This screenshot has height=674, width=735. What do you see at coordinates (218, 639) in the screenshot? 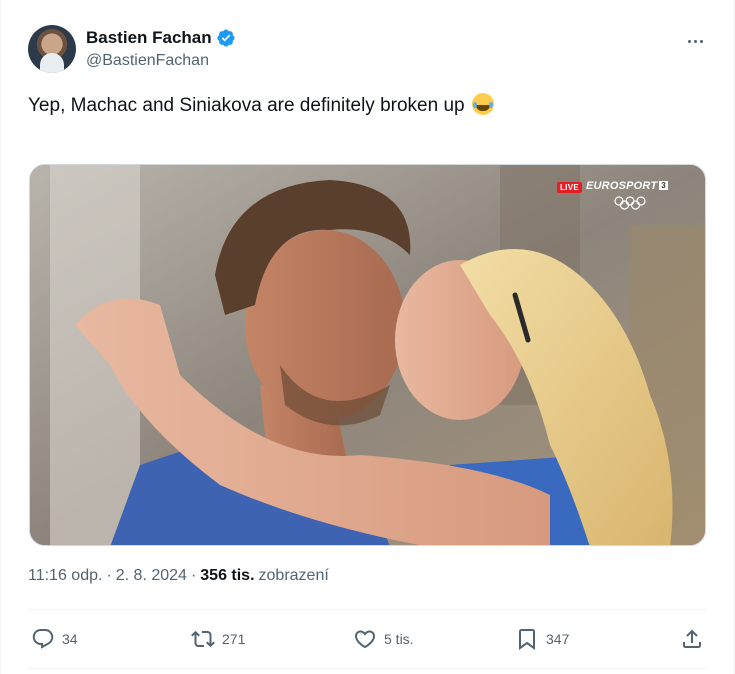
I see `retweet-button: 271` at bounding box center [218, 639].